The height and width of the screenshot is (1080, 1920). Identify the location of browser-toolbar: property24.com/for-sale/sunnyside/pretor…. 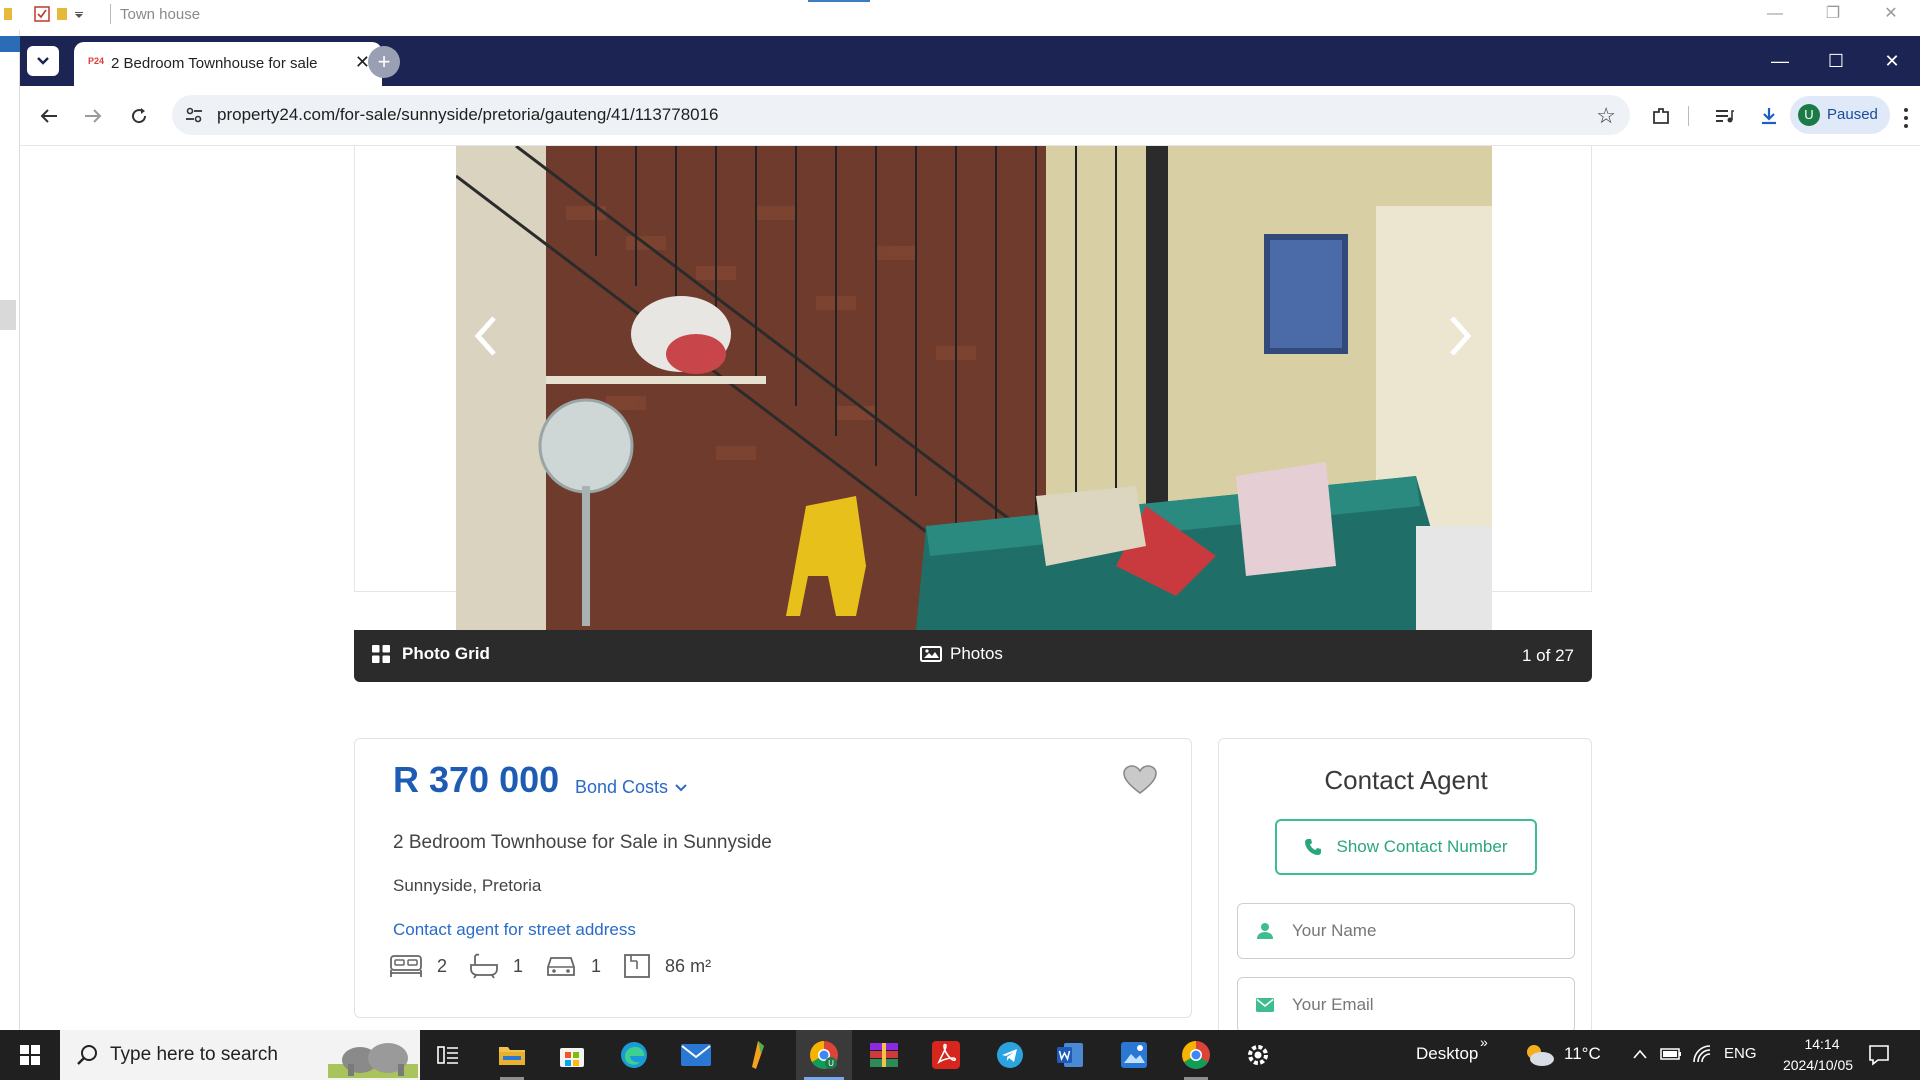
(970, 116).